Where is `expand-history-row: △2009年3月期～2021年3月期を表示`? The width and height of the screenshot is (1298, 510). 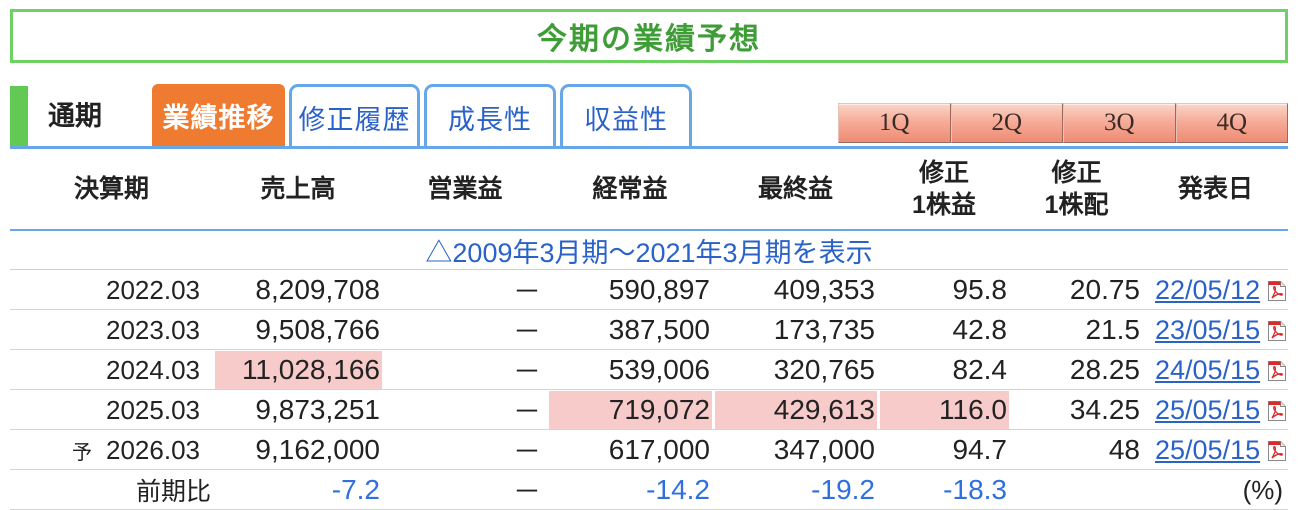 expand-history-row: △2009年3月期～2021年3月期を表示 is located at coordinates (649, 250).